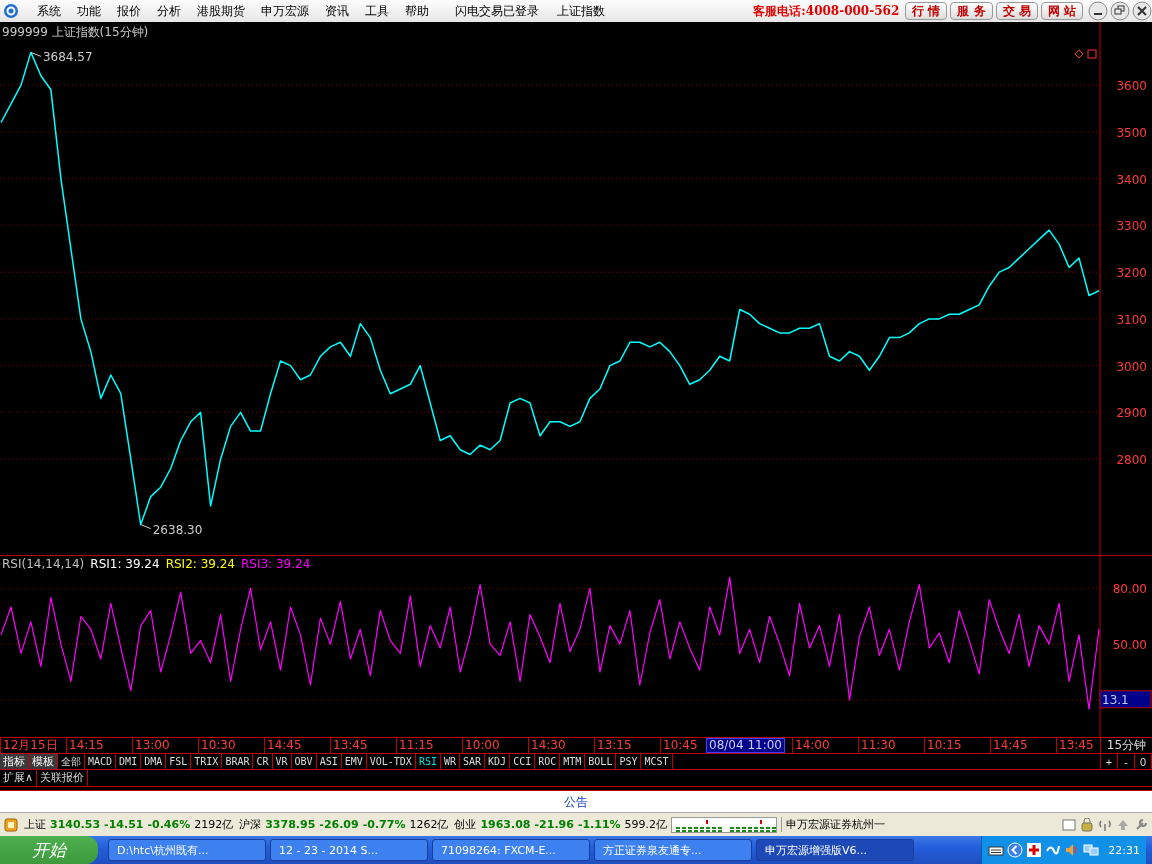  What do you see at coordinates (250, 824) in the screenshot?
I see `index-name: 沪深` at bounding box center [250, 824].